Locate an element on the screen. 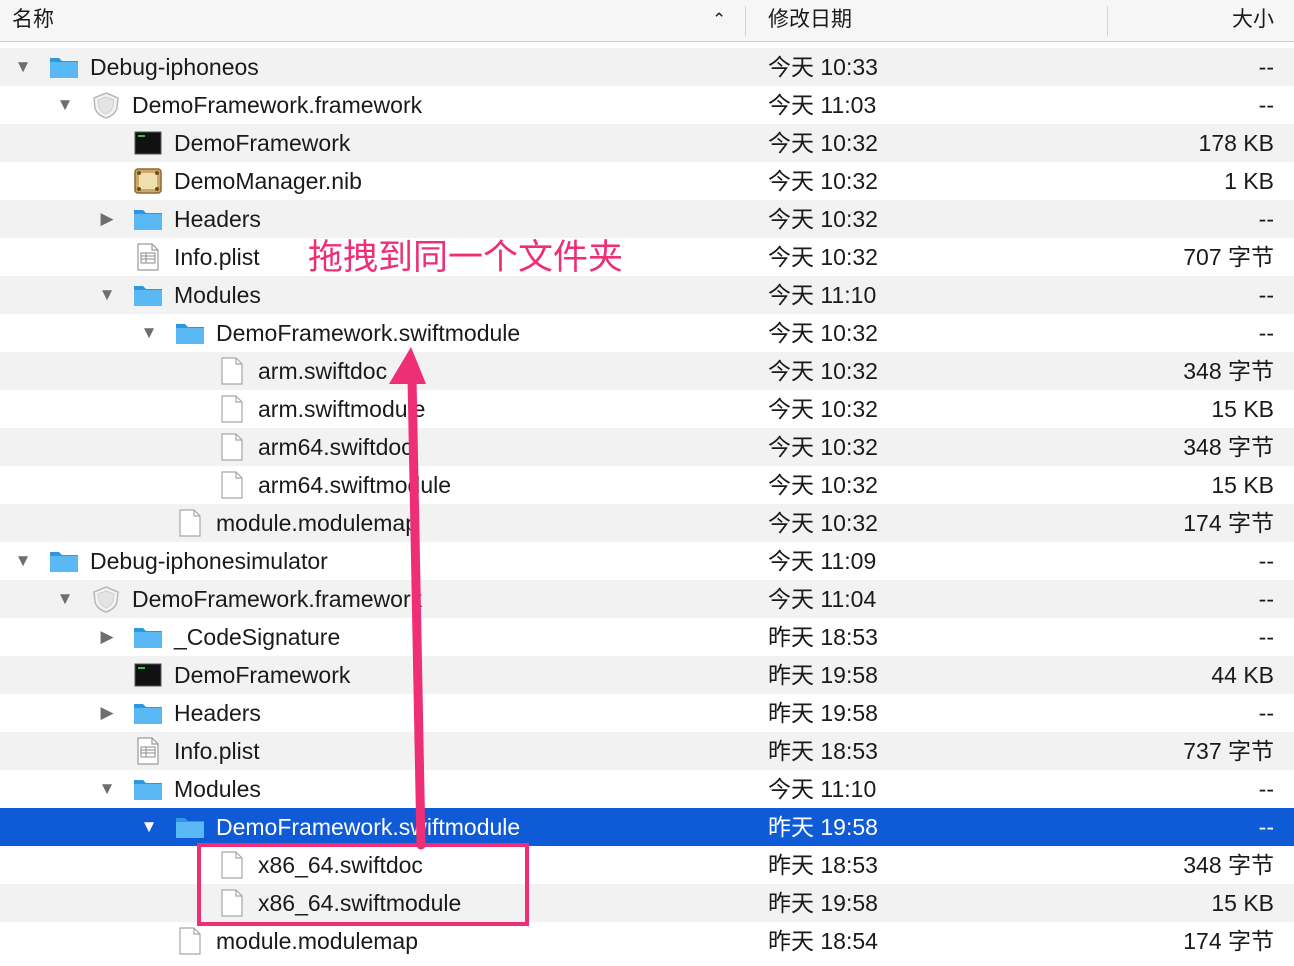  modified-date: 今天 11:04 is located at coordinates (822, 599).